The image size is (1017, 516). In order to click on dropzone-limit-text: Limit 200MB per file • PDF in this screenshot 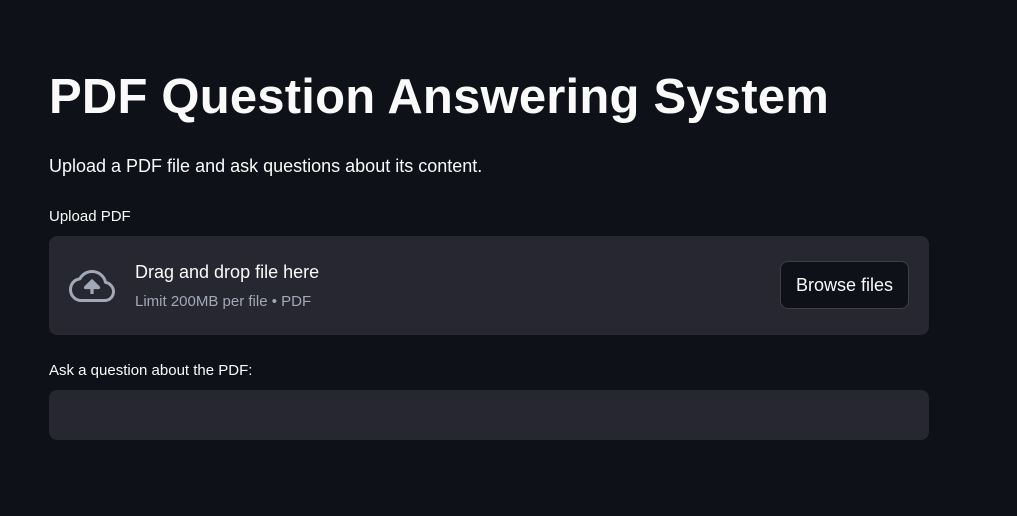, I will do `click(223, 301)`.